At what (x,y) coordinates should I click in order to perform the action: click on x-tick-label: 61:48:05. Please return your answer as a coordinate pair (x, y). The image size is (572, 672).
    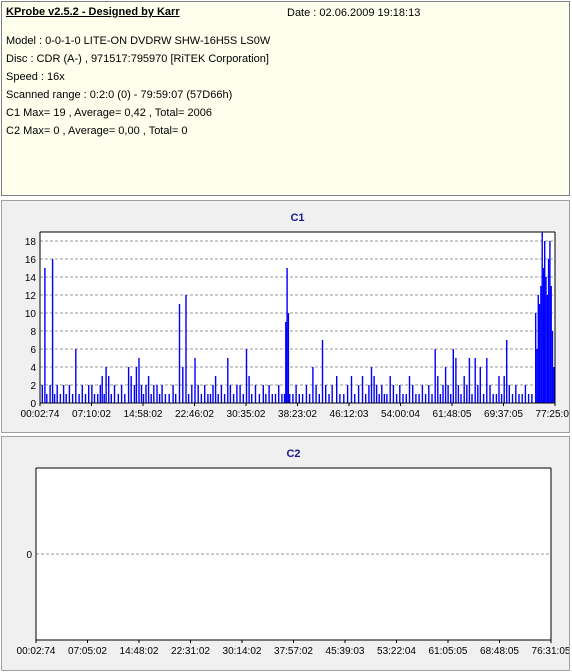
    Looking at the image, I should click on (452, 414).